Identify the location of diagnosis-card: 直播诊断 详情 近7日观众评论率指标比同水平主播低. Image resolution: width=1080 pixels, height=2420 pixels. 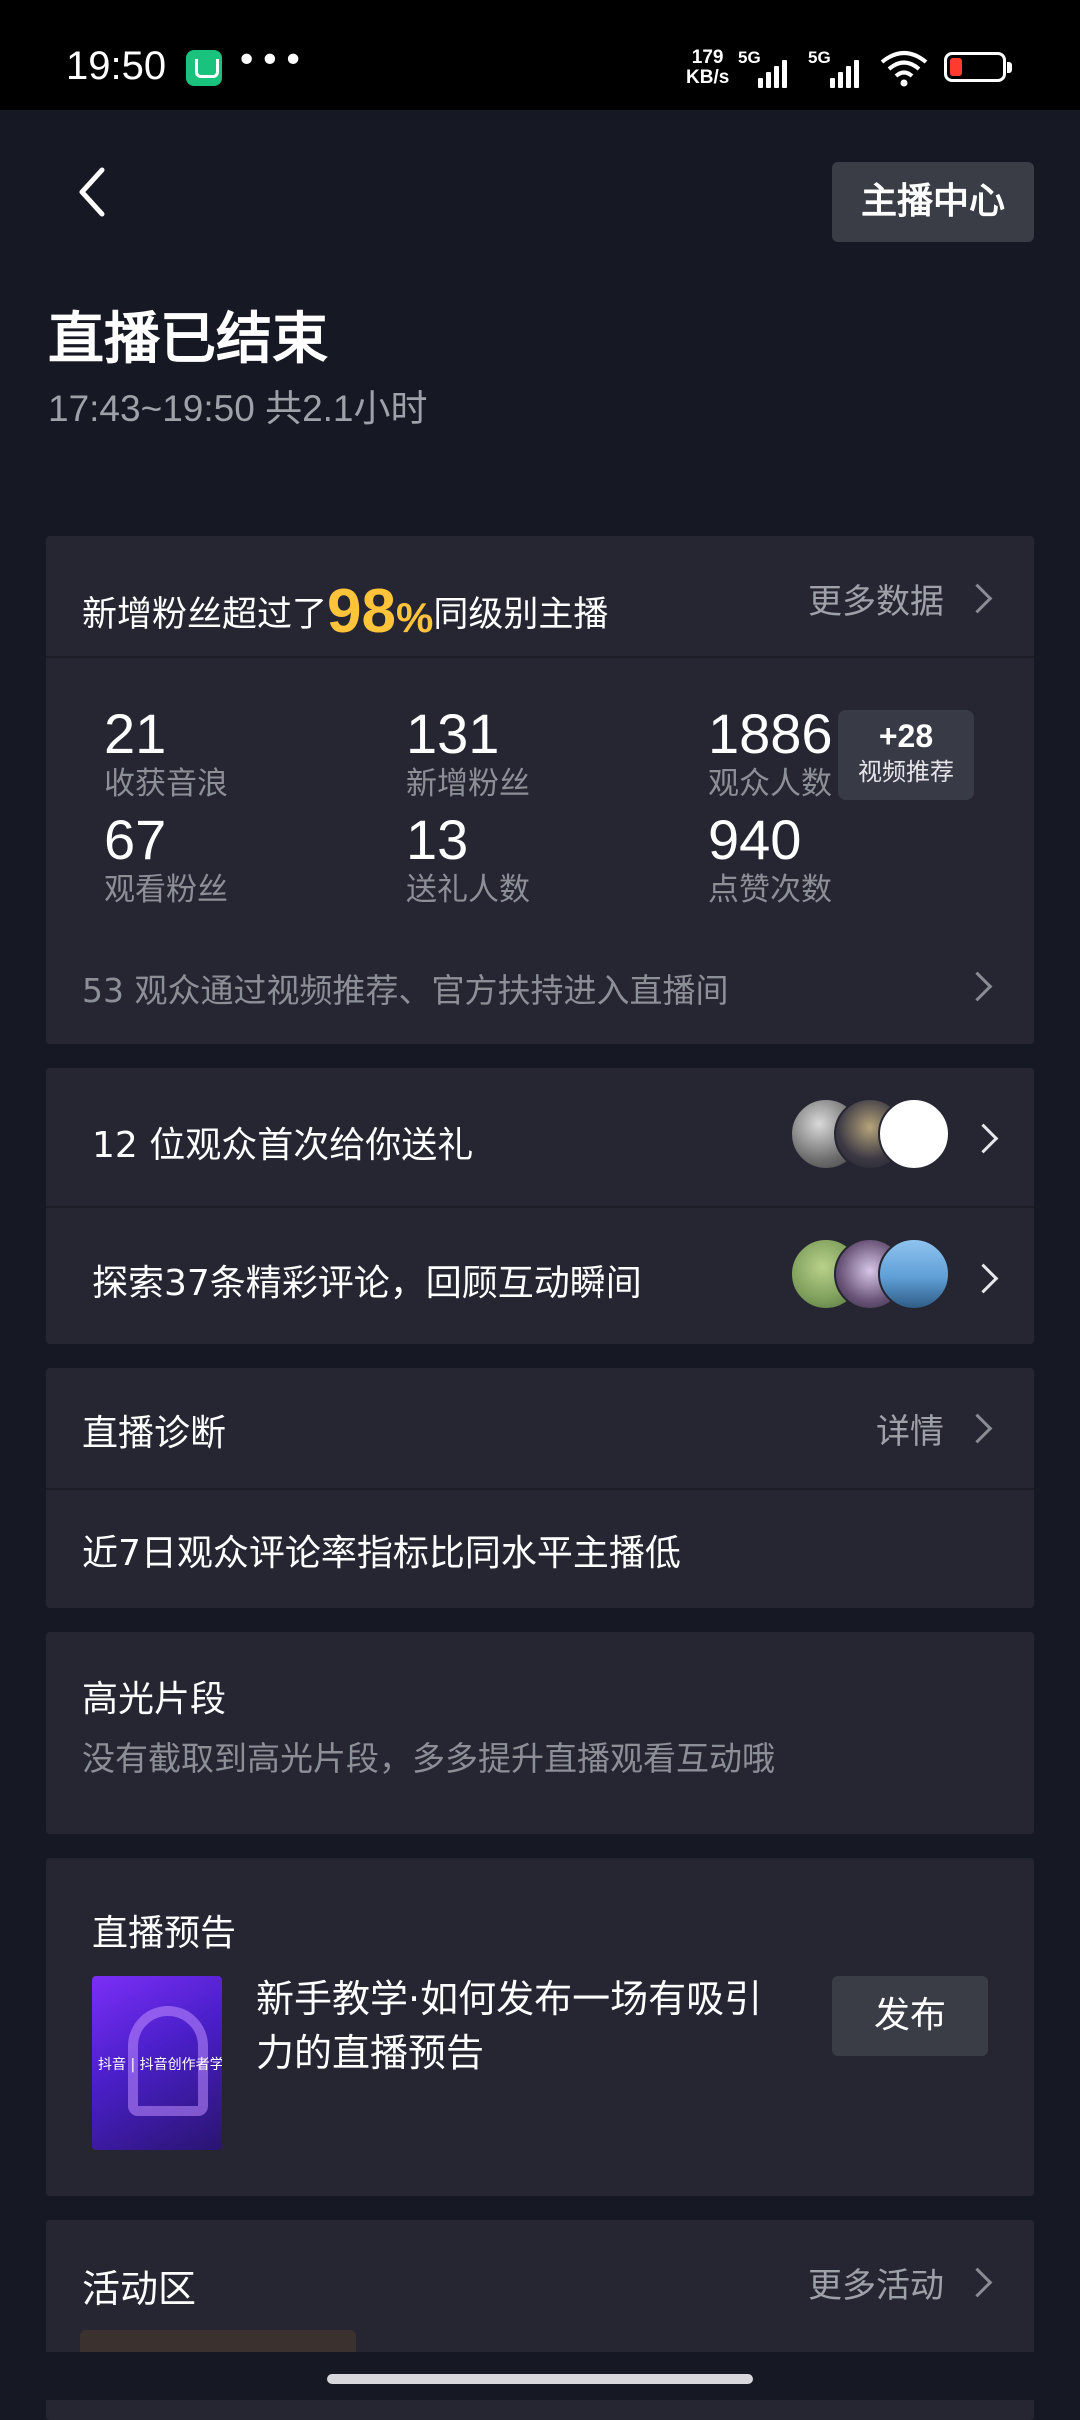
(540, 1488).